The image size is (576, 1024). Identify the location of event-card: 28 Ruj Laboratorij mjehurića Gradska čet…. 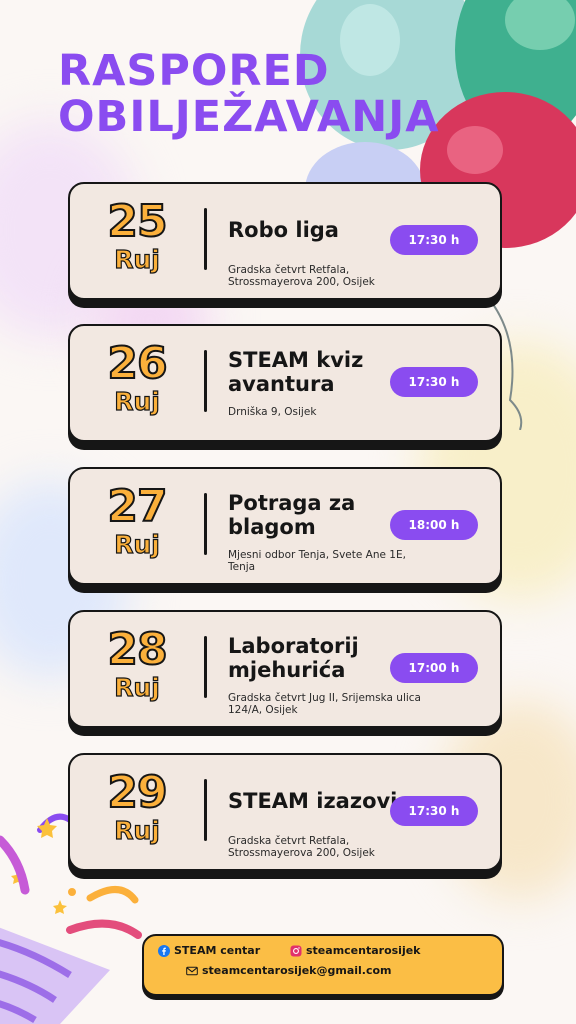
(285, 669).